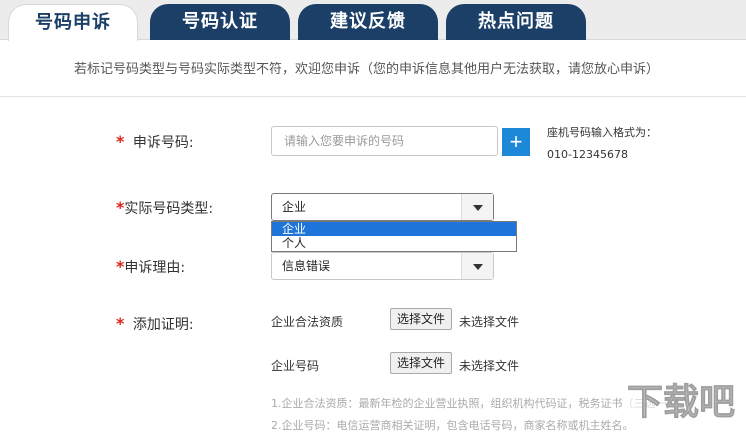  I want to click on license-file-status: 未选择文件, so click(489, 322).